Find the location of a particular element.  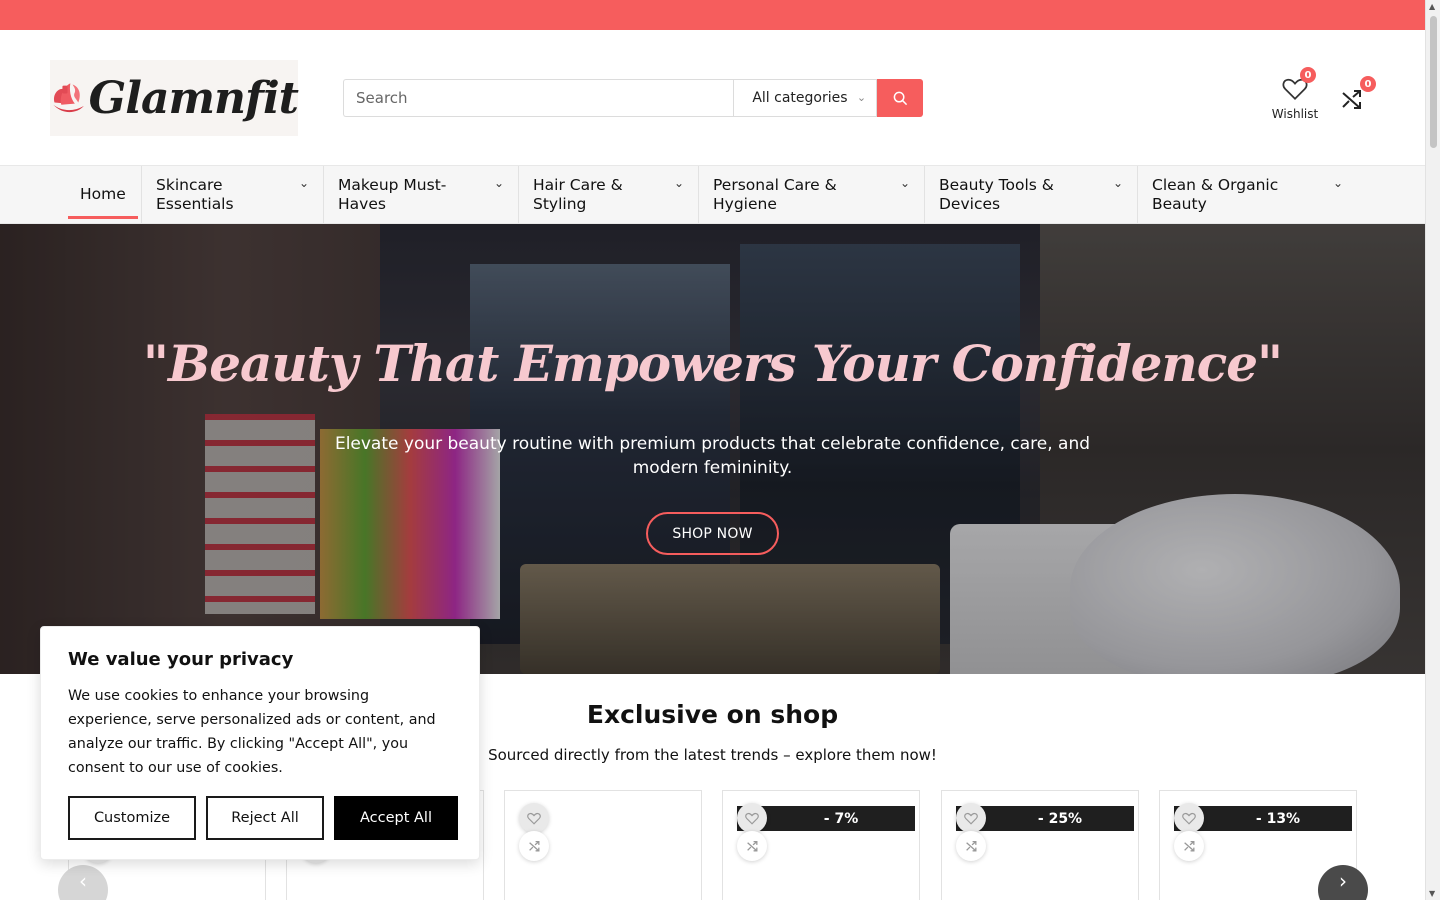

category-select: All categories ⌄ is located at coordinates (805, 98).